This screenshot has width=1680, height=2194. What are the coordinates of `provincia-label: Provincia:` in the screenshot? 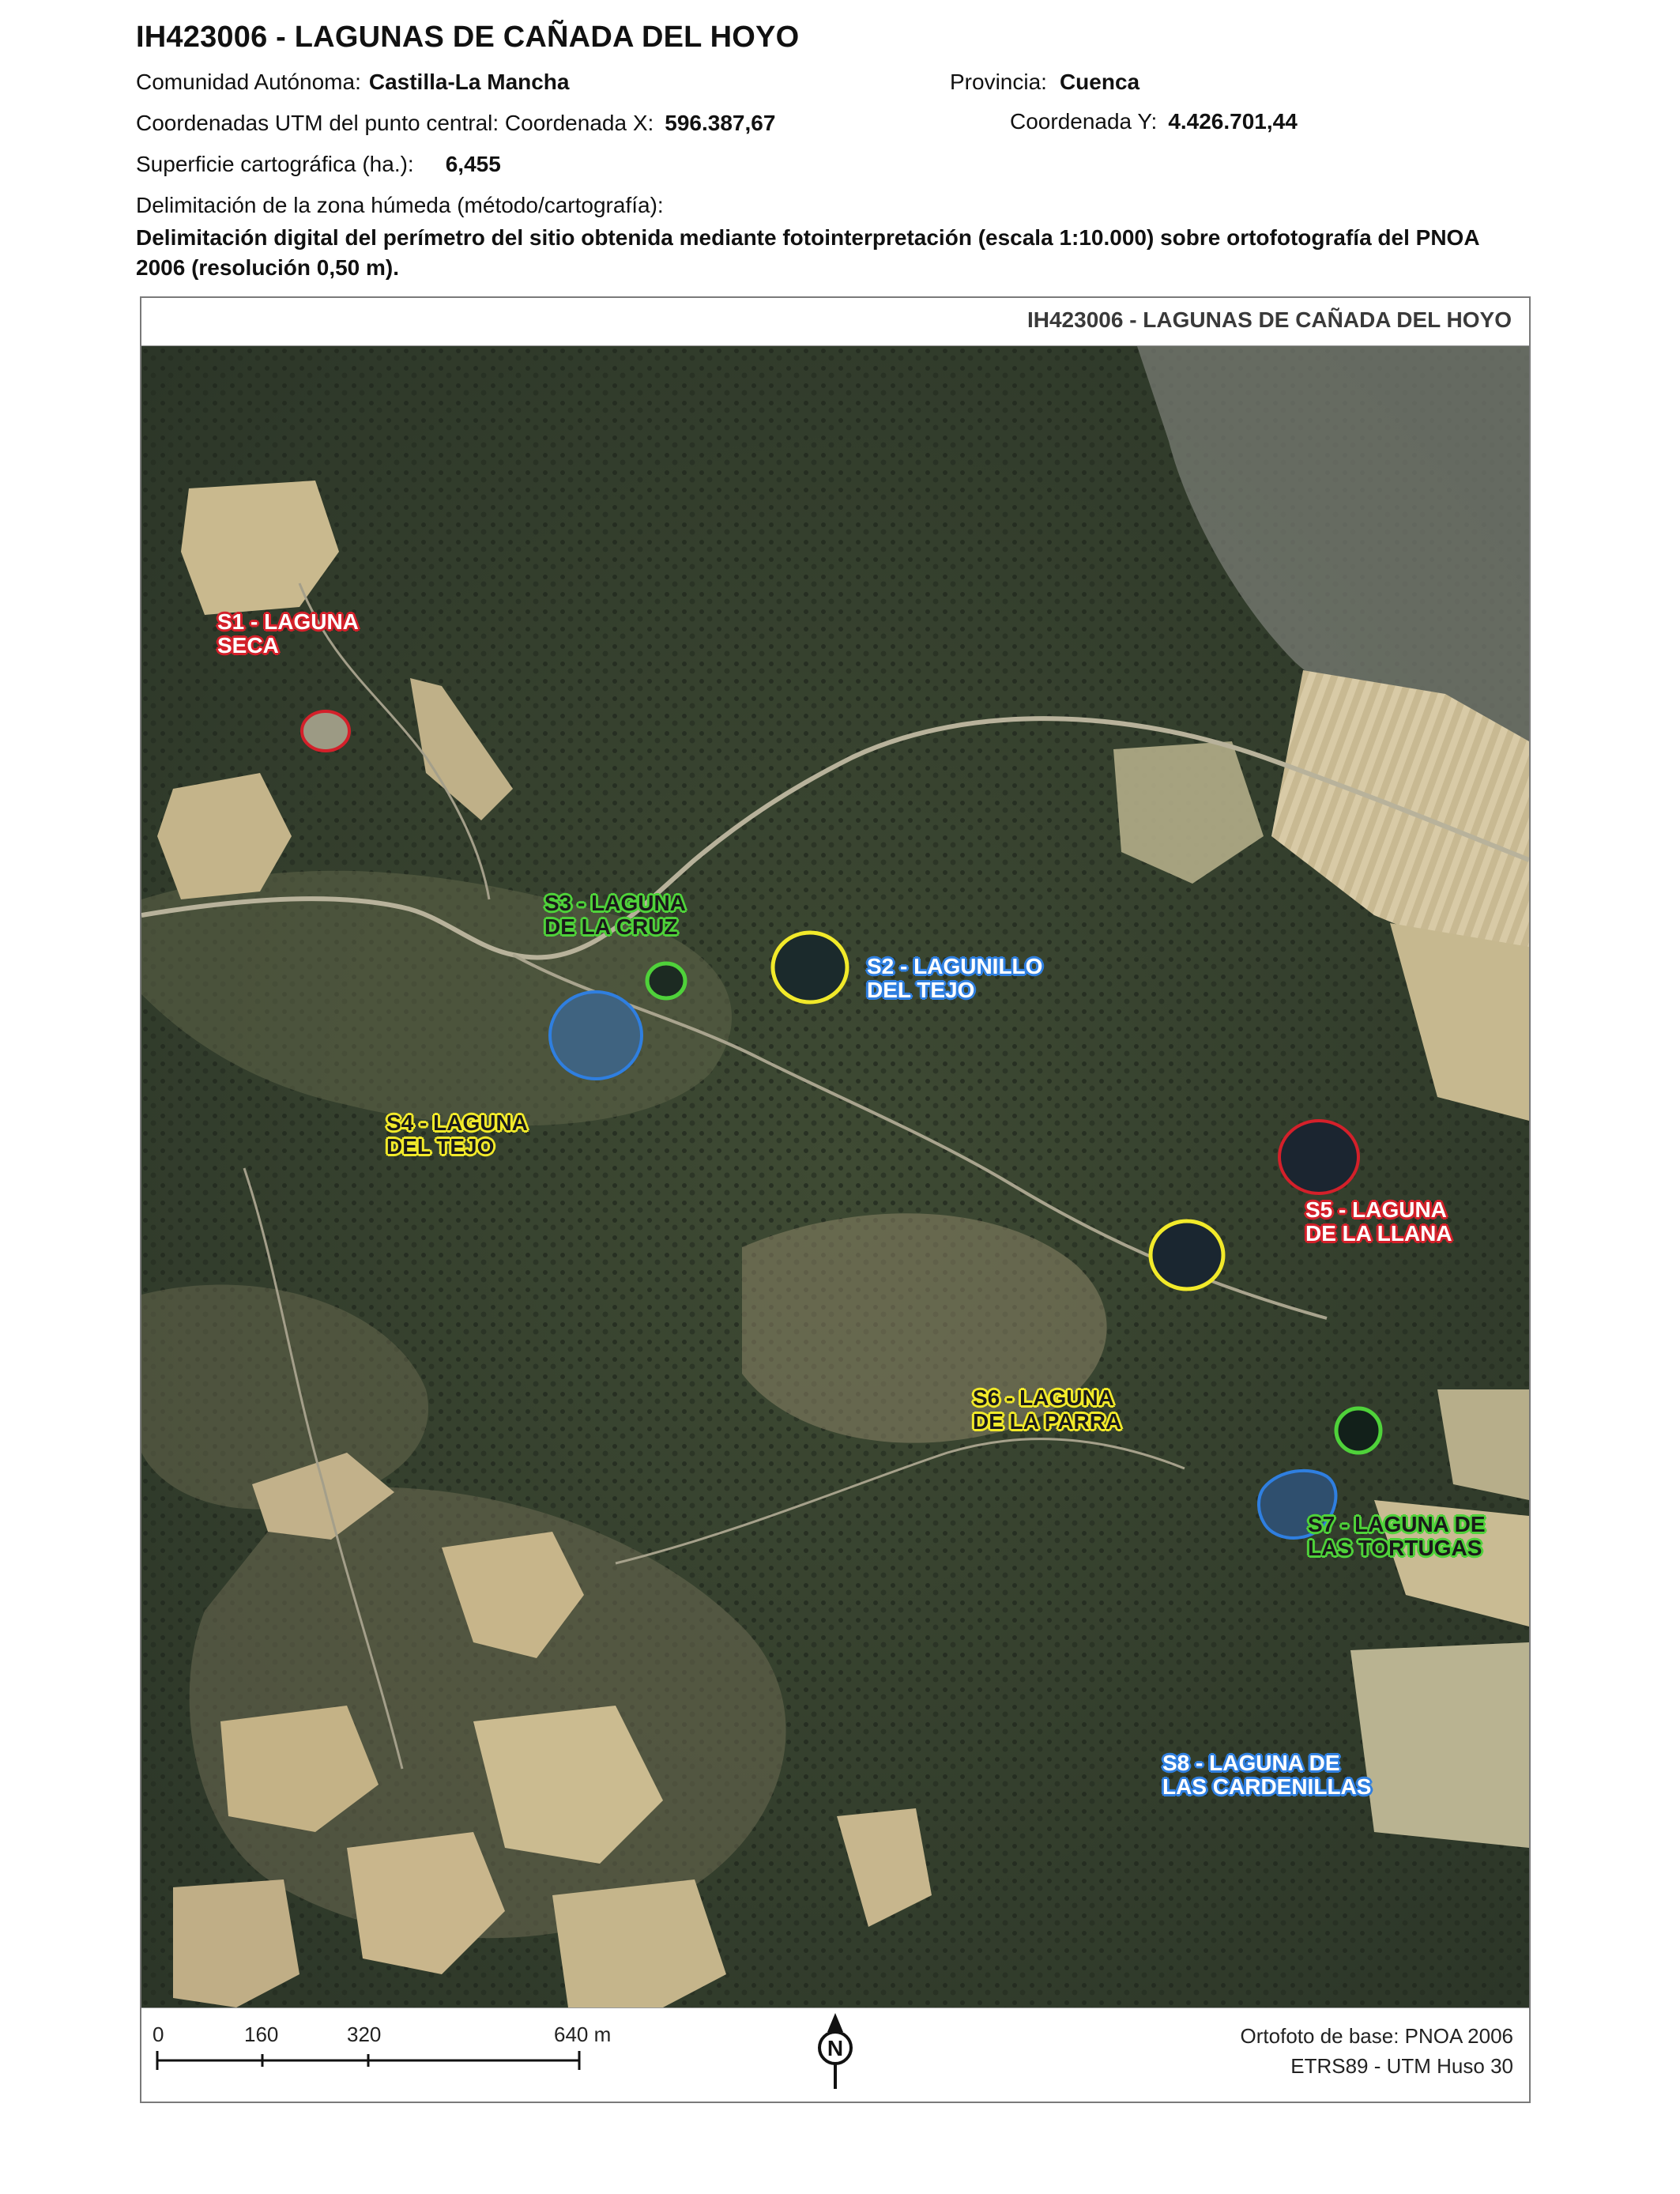 It's located at (998, 82).